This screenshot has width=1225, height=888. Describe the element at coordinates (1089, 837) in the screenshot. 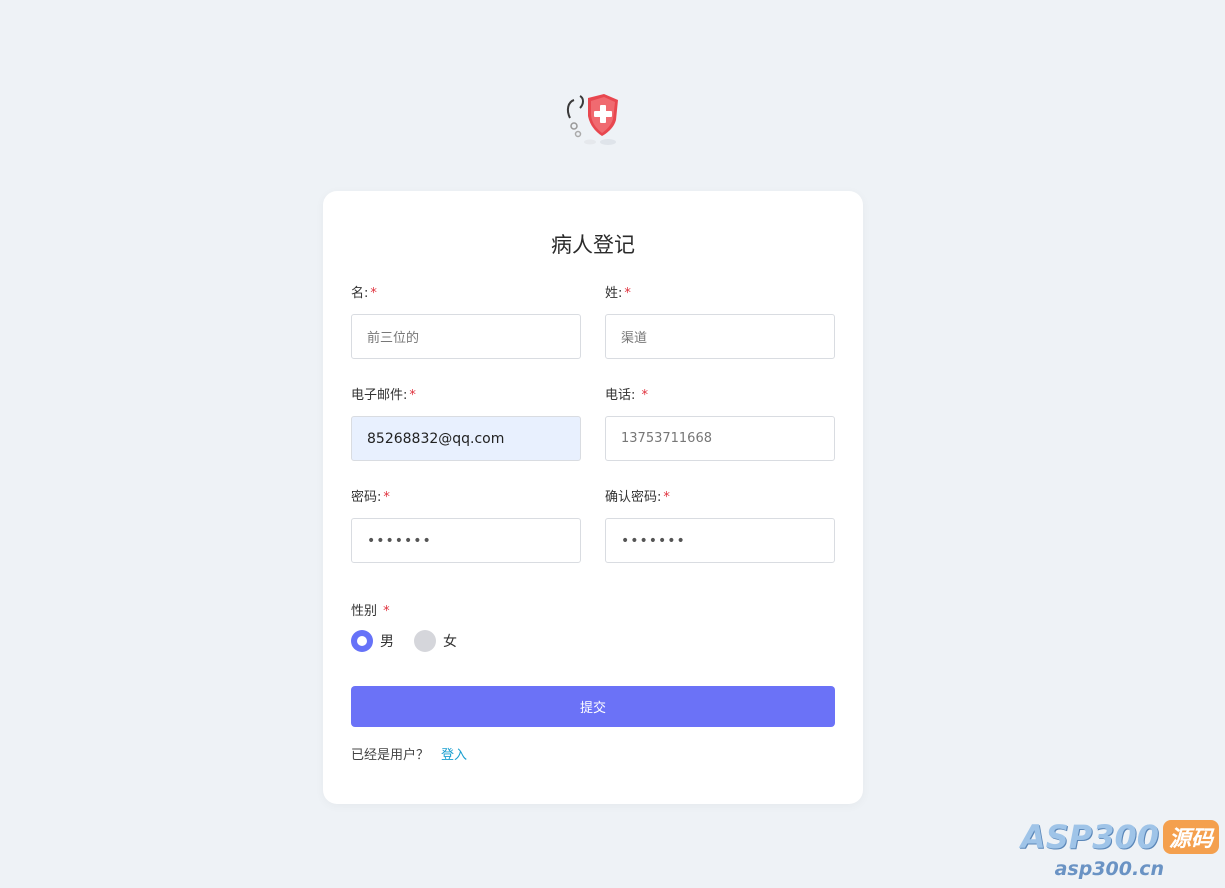

I see `watermark-brand: ASP300` at that location.